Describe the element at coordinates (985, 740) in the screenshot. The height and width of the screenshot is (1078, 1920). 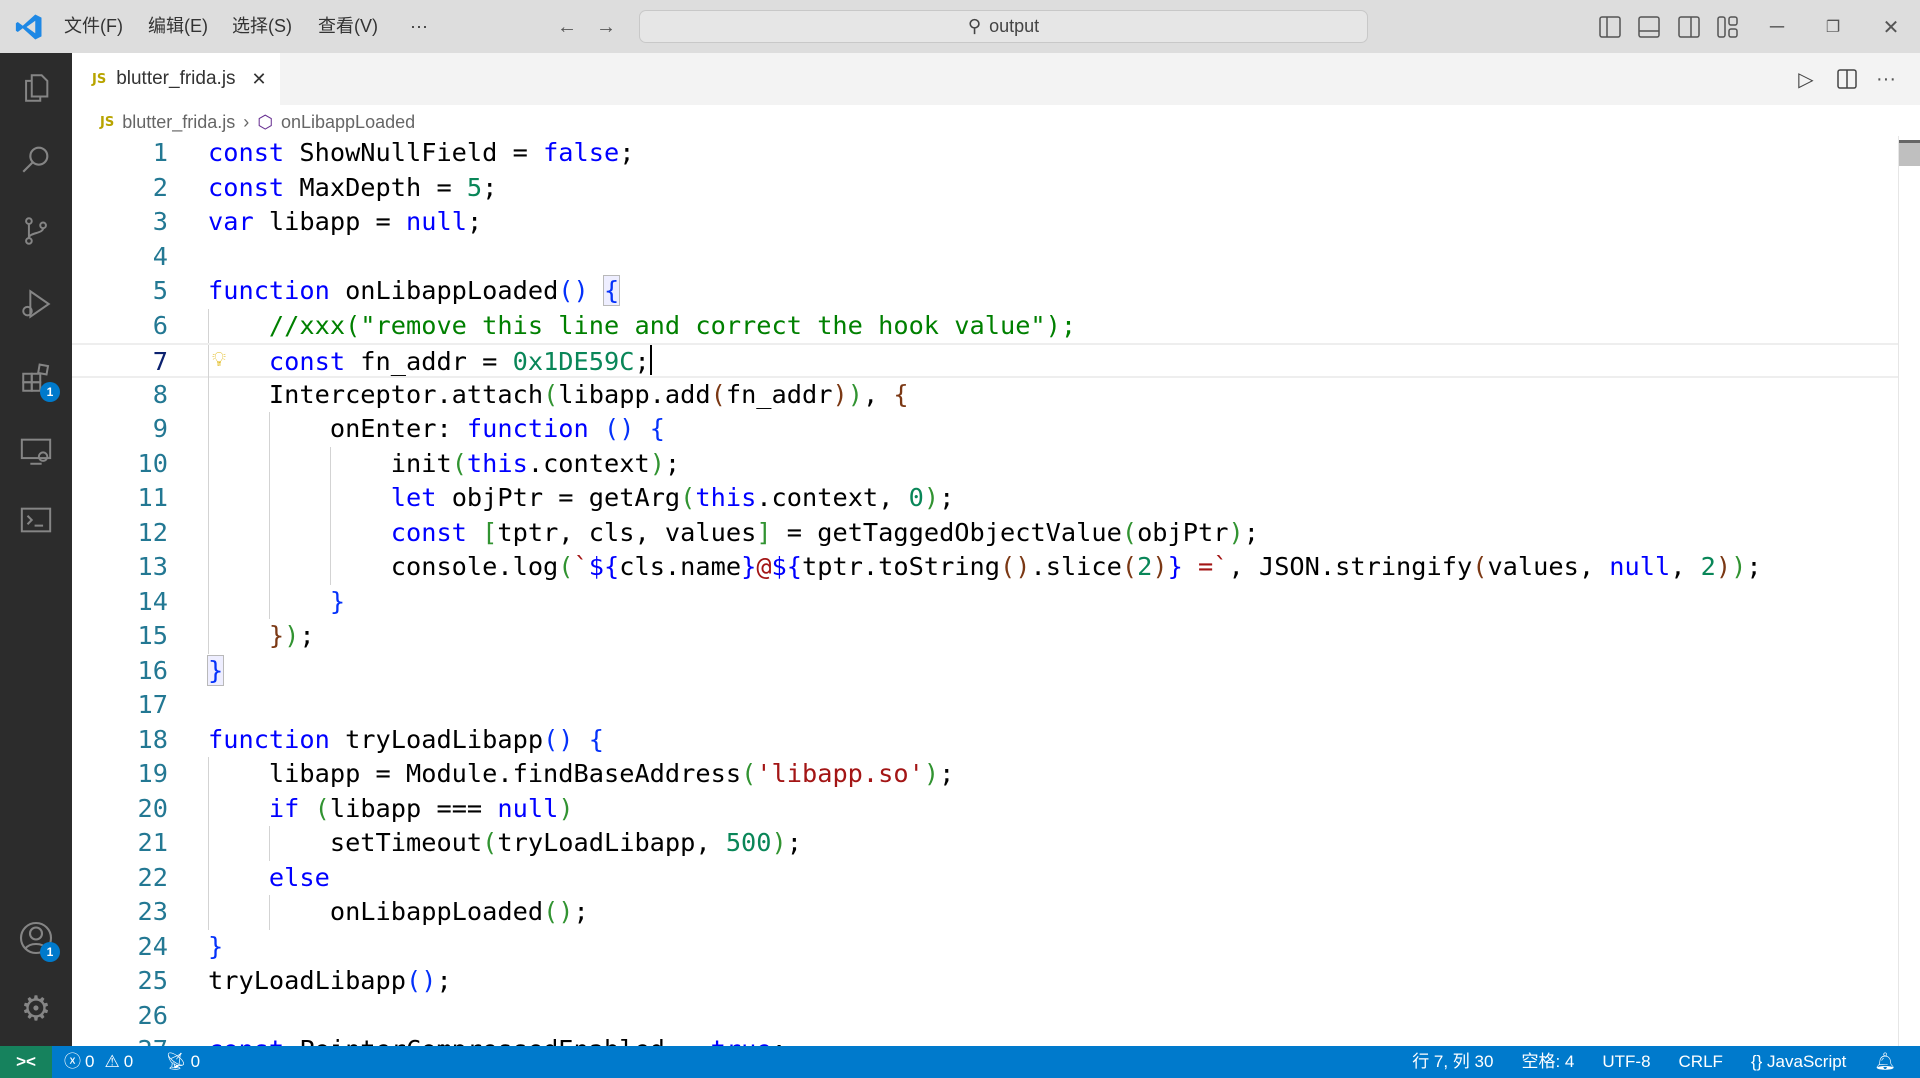
I see `code-line: 18 function tryLoadLibapp() {` at that location.